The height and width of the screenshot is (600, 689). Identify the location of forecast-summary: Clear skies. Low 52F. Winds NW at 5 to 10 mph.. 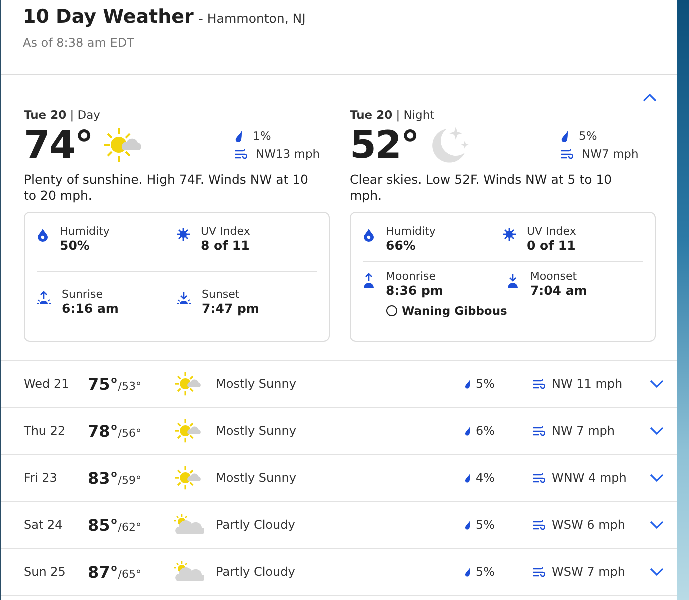
(482, 188).